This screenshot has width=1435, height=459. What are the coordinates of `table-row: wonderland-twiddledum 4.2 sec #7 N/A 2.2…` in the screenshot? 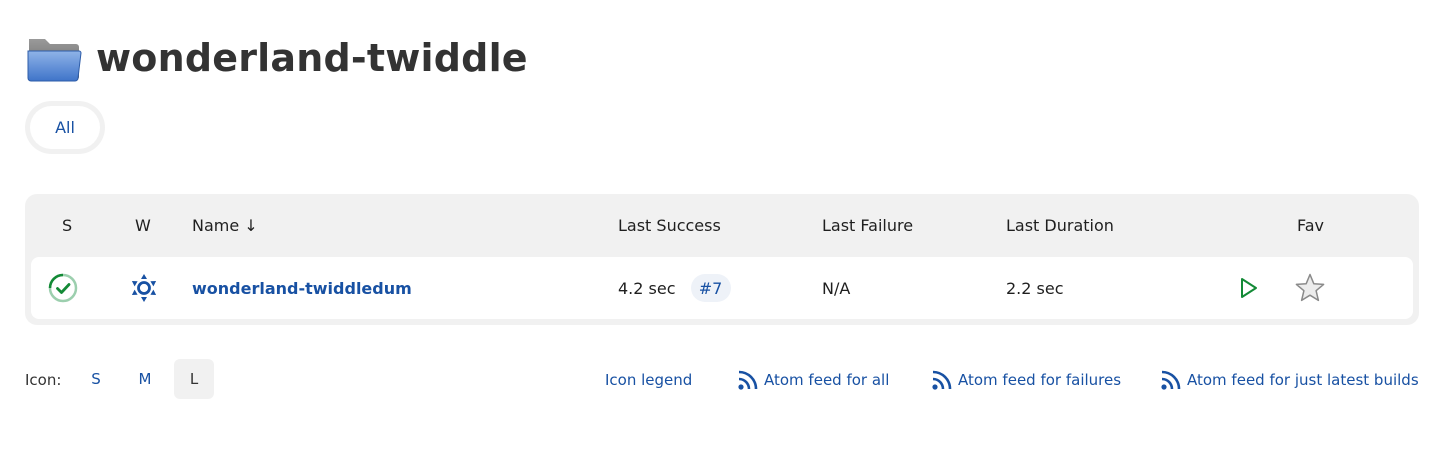 It's located at (722, 288).